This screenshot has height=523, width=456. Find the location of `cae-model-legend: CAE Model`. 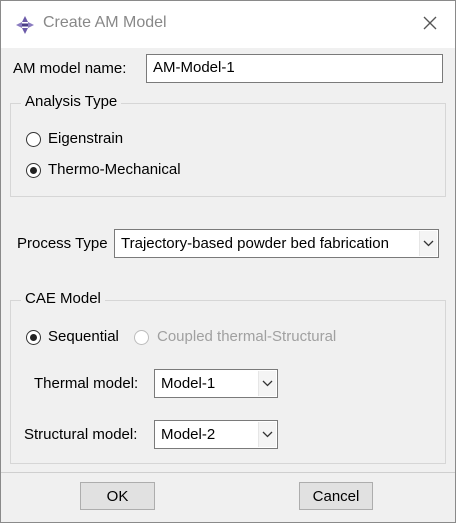

cae-model-legend: CAE Model is located at coordinates (63, 298).